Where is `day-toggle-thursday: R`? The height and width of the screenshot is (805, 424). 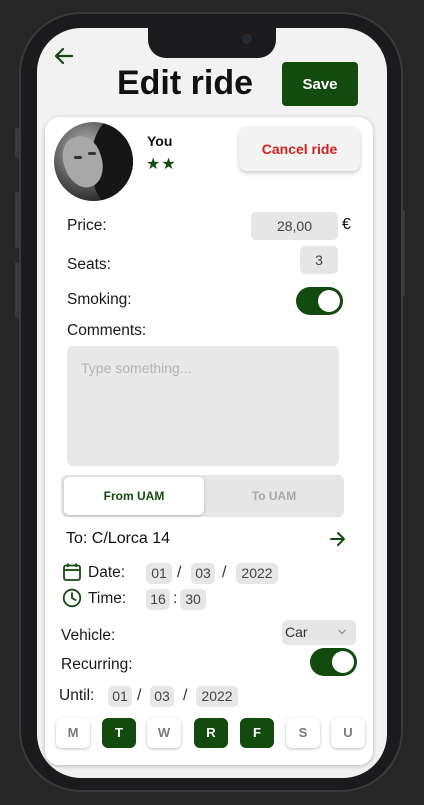
day-toggle-thursday: R is located at coordinates (211, 733).